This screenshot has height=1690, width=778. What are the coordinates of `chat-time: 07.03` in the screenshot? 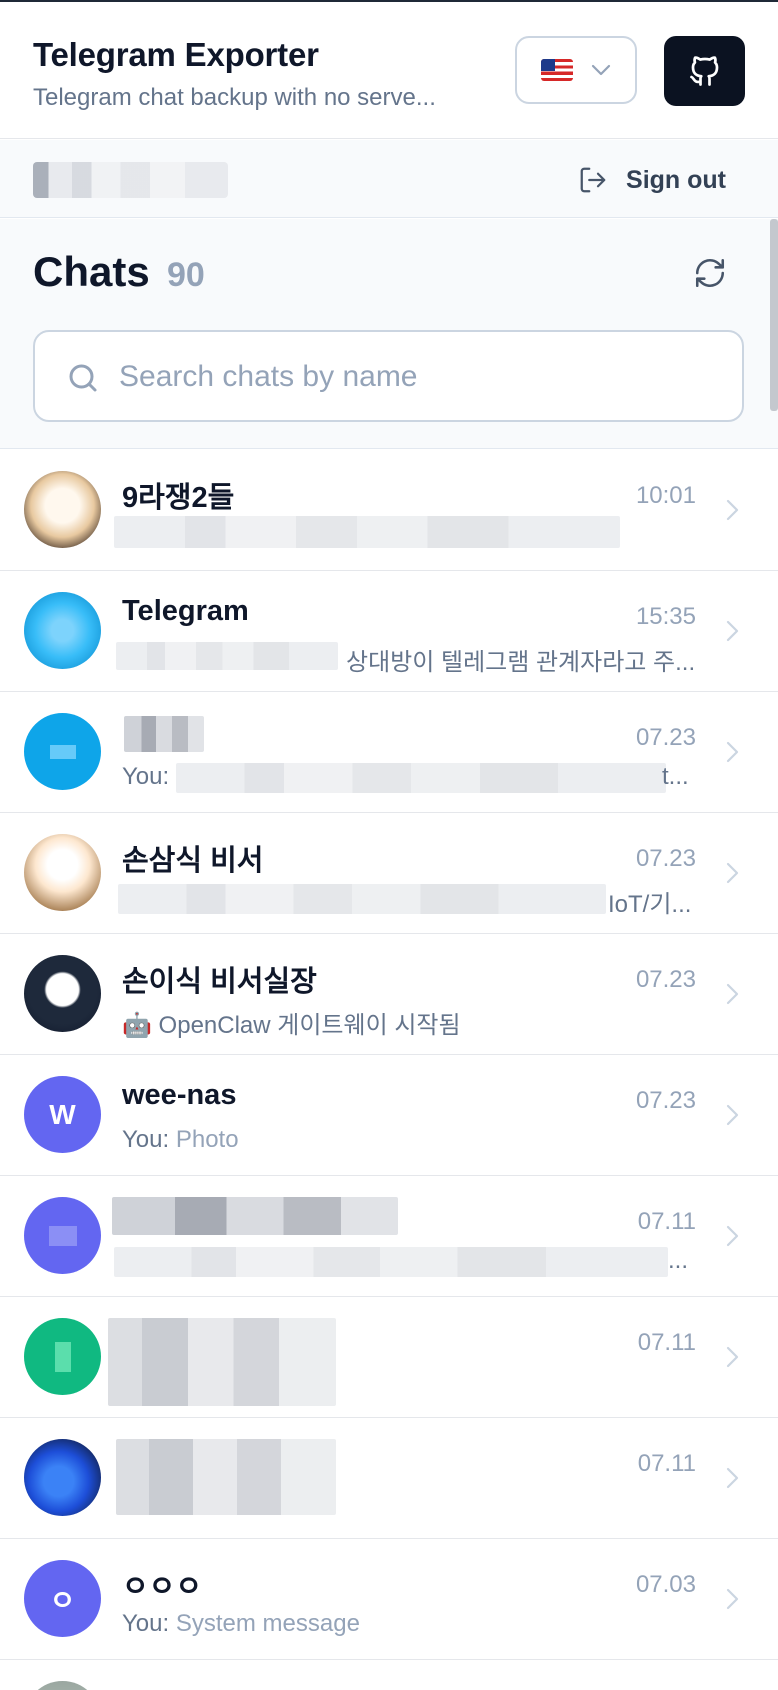 It's located at (665, 1584).